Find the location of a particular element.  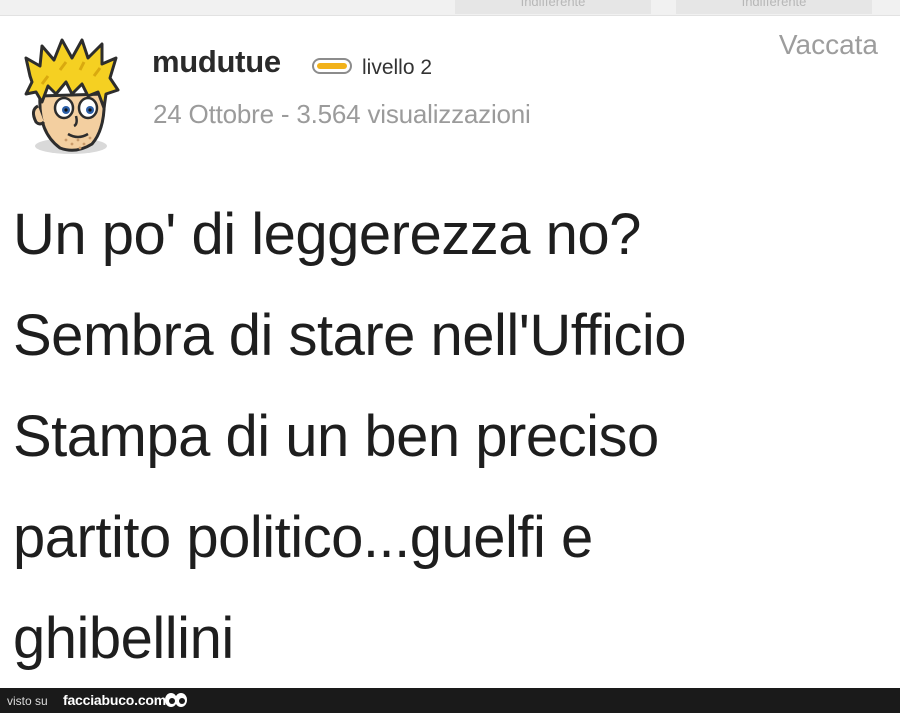

level-badge-icon is located at coordinates (332, 66).